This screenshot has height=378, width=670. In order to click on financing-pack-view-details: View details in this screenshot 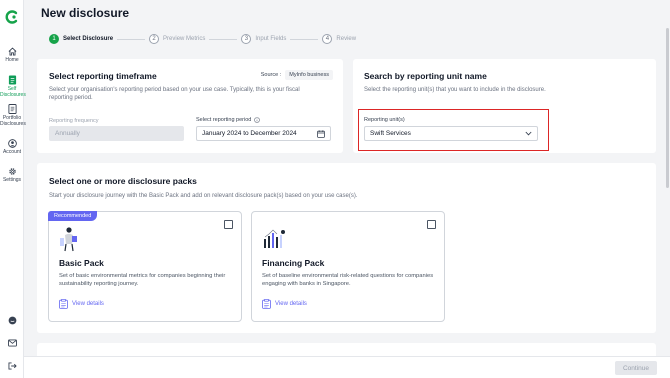, I will do `click(284, 304)`.